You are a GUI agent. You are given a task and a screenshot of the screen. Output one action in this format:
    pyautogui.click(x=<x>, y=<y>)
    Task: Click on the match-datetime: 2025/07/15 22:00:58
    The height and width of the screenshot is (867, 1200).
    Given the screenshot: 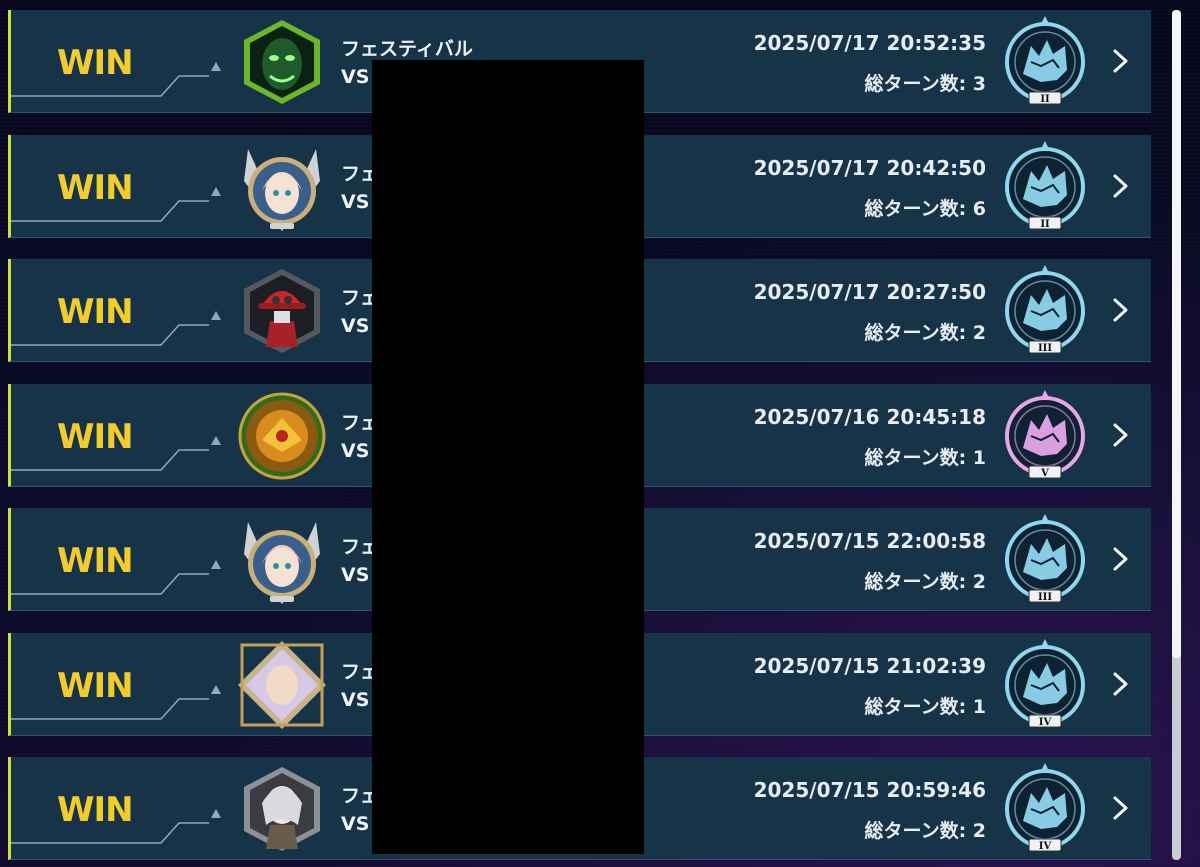 What is the action you would take?
    pyautogui.click(x=869, y=541)
    